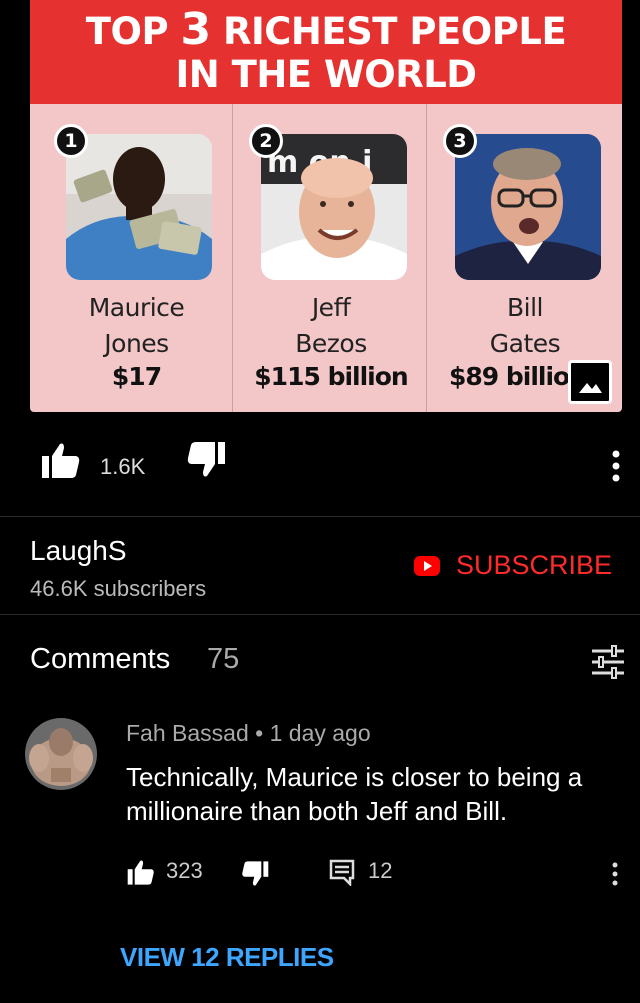  I want to click on channel-name: LaughS, so click(78, 551).